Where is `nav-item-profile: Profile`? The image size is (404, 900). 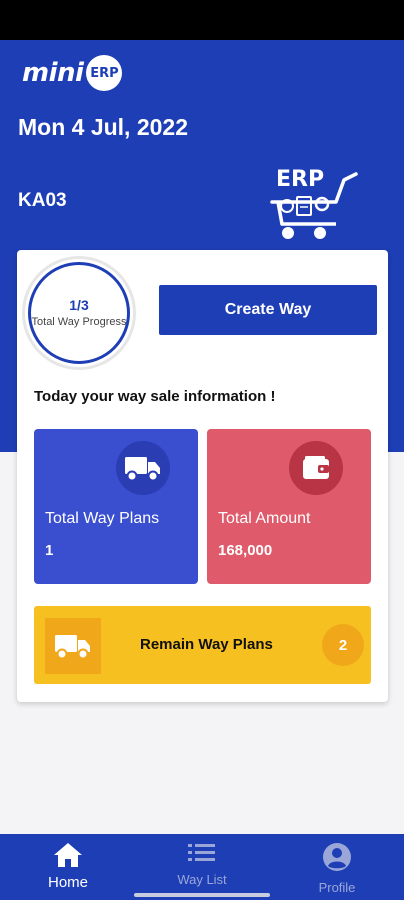
nav-item-profile: Profile is located at coordinates (337, 868).